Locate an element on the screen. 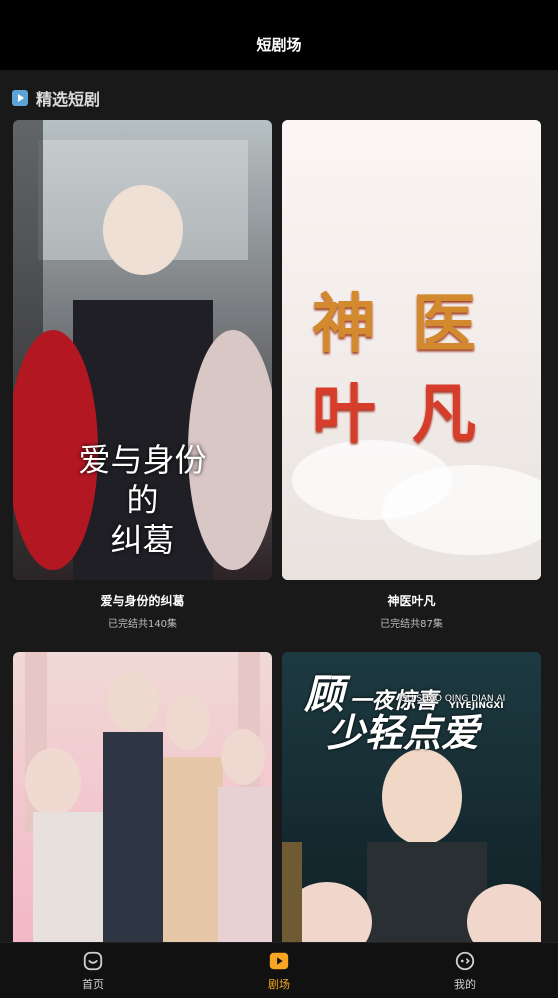 Image resolution: width=558 pixels, height=998 pixels. drama-card is located at coordinates (142, 802).